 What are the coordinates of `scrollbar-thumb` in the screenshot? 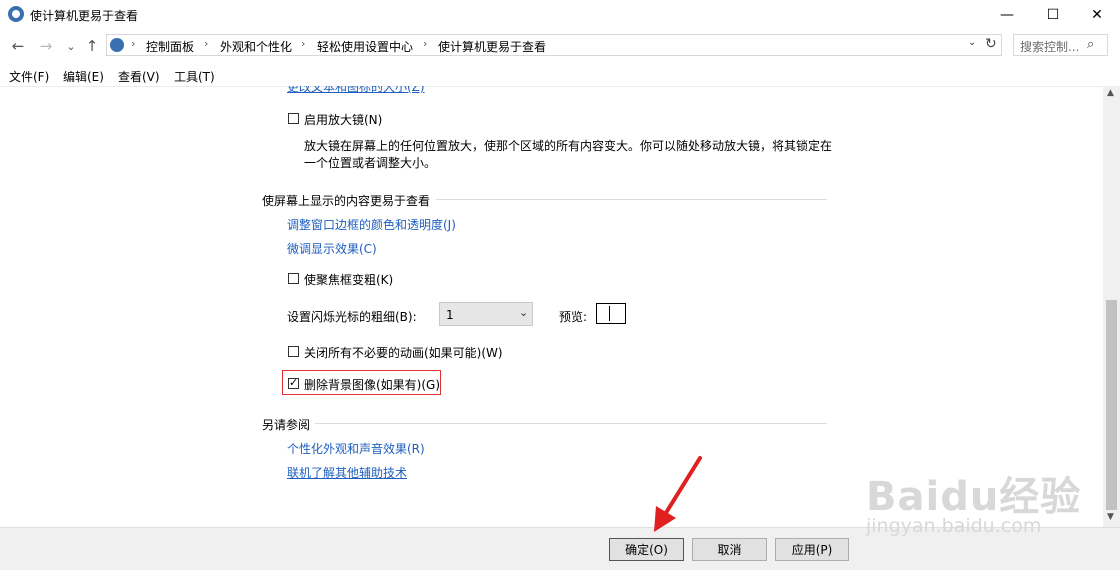 It's located at (1111, 405).